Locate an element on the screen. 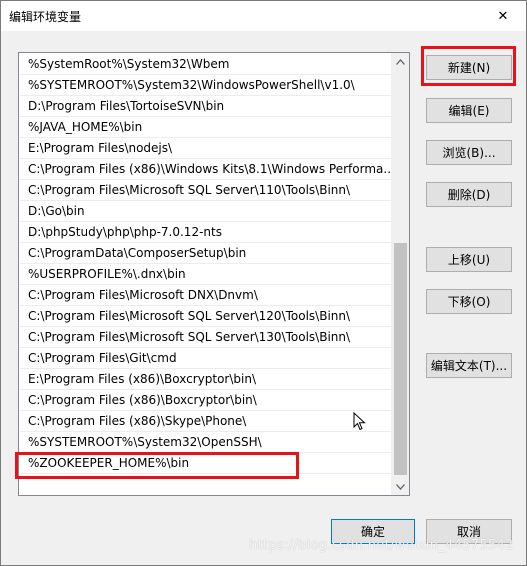  vertical-scrollbar is located at coordinates (400, 274).